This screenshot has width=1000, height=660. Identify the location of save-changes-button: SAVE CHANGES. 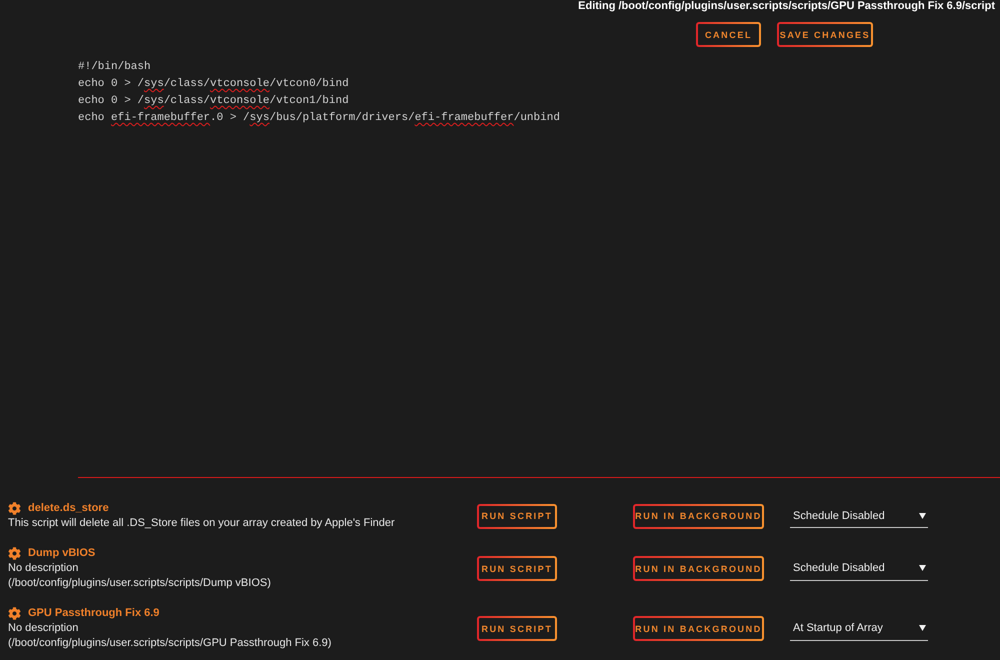
(825, 34).